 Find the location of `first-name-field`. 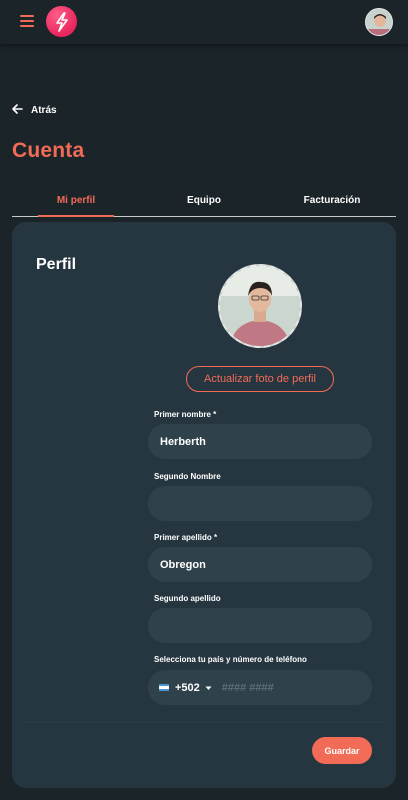

first-name-field is located at coordinates (260, 441).